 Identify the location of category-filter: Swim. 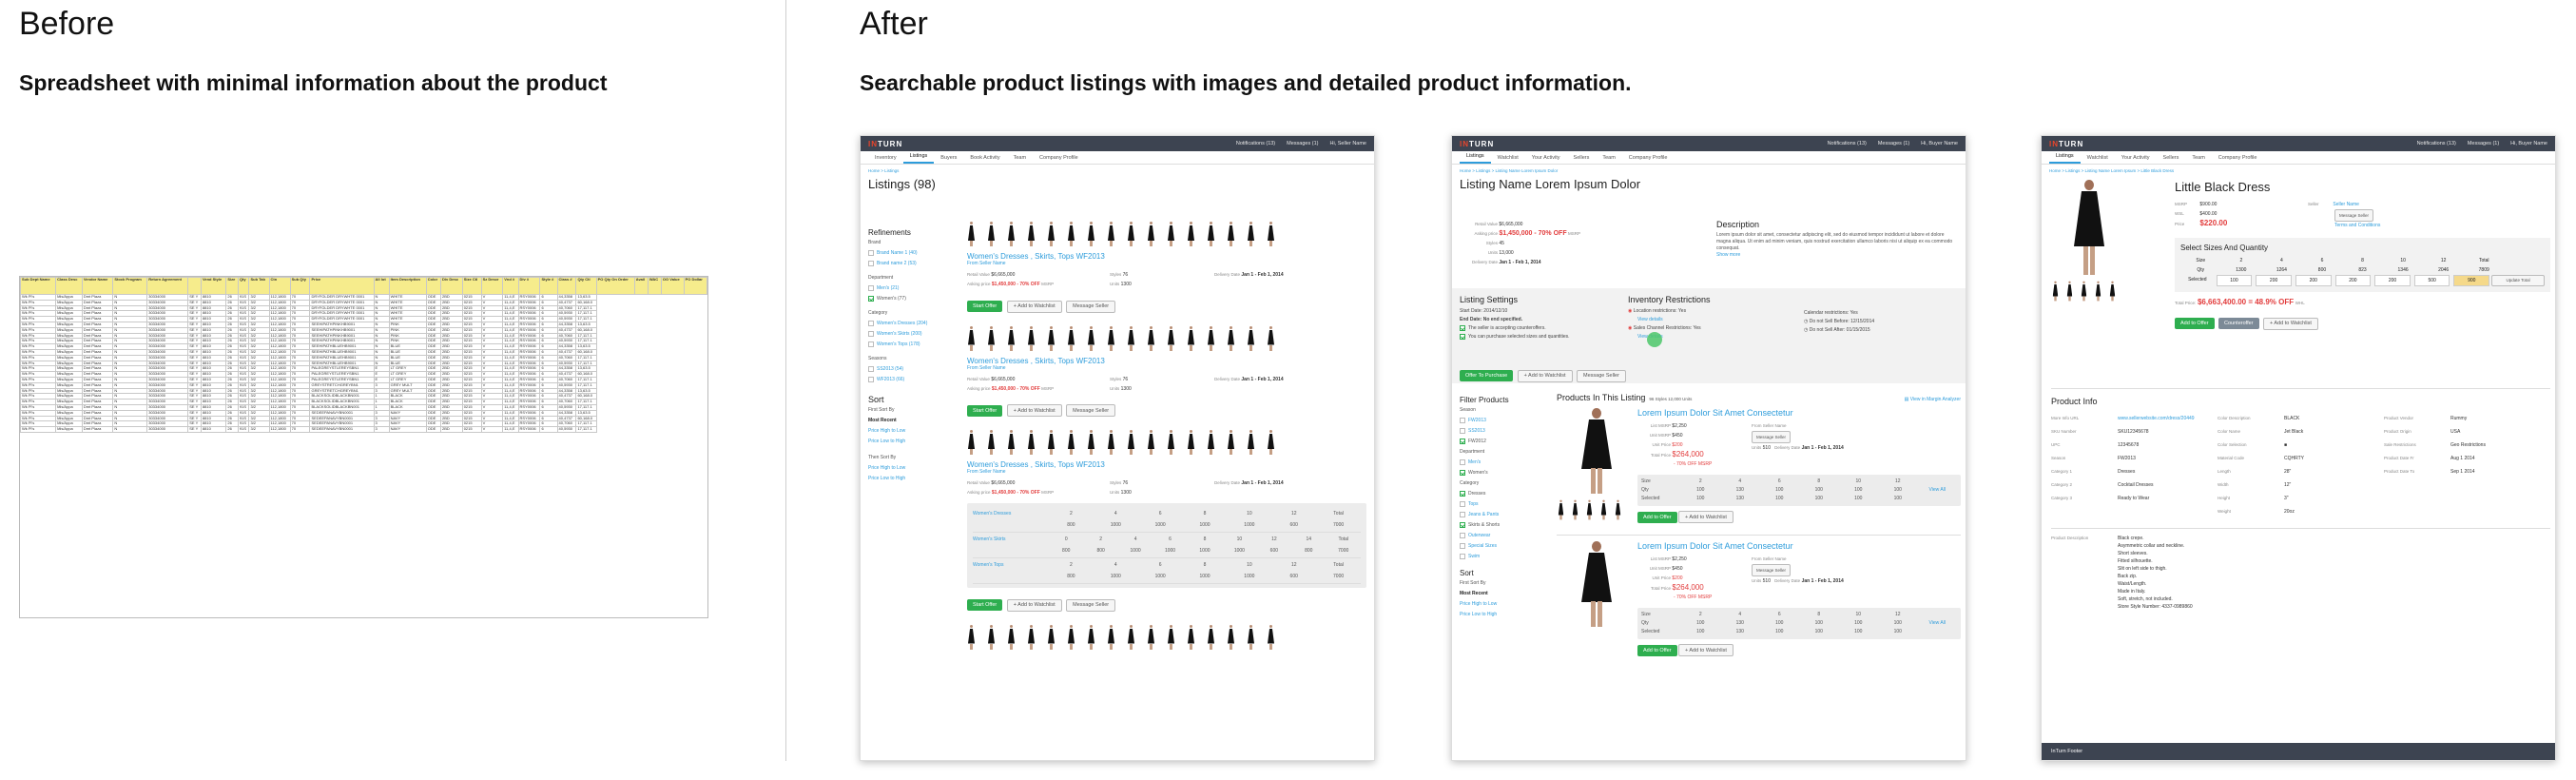
(1503, 557).